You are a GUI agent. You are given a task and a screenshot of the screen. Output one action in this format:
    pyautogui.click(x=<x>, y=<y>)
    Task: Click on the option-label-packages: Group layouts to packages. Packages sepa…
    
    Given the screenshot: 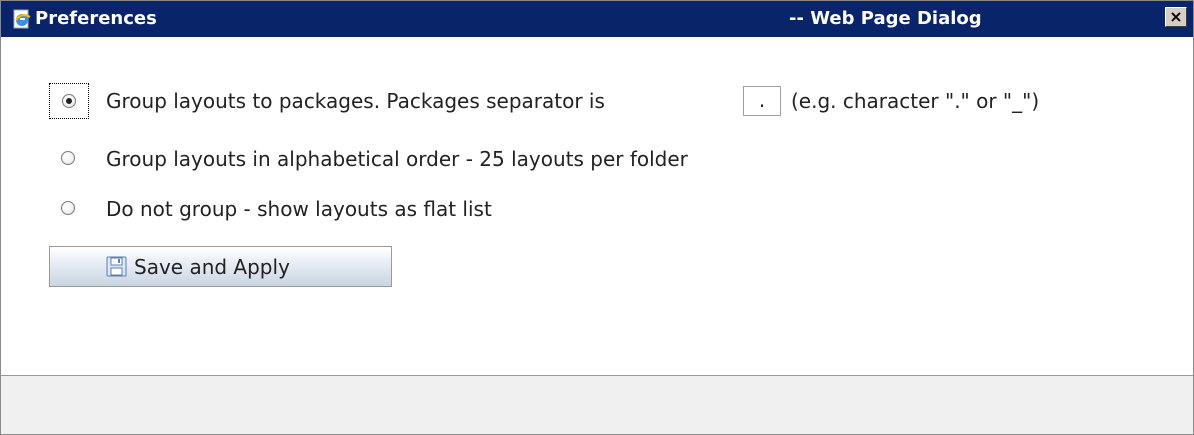 What is the action you would take?
    pyautogui.click(x=355, y=101)
    